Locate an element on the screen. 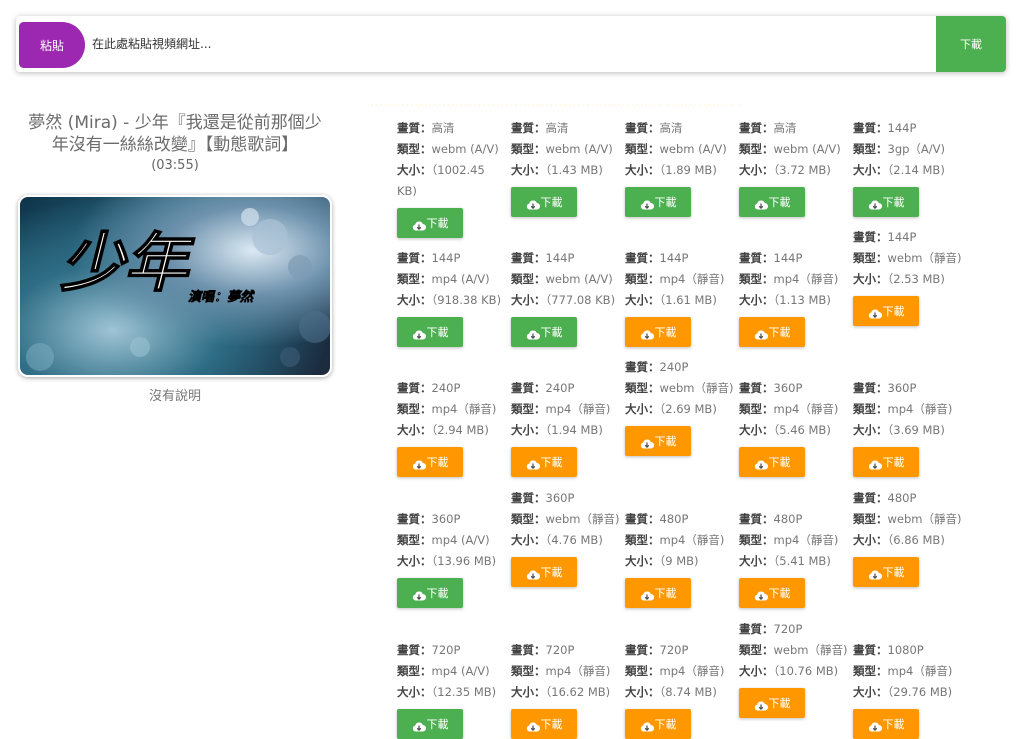  format-card: 畫質：360P 類型：mp4（靜音) 大小：（3.69 MB) 下載 is located at coordinates (908, 427).